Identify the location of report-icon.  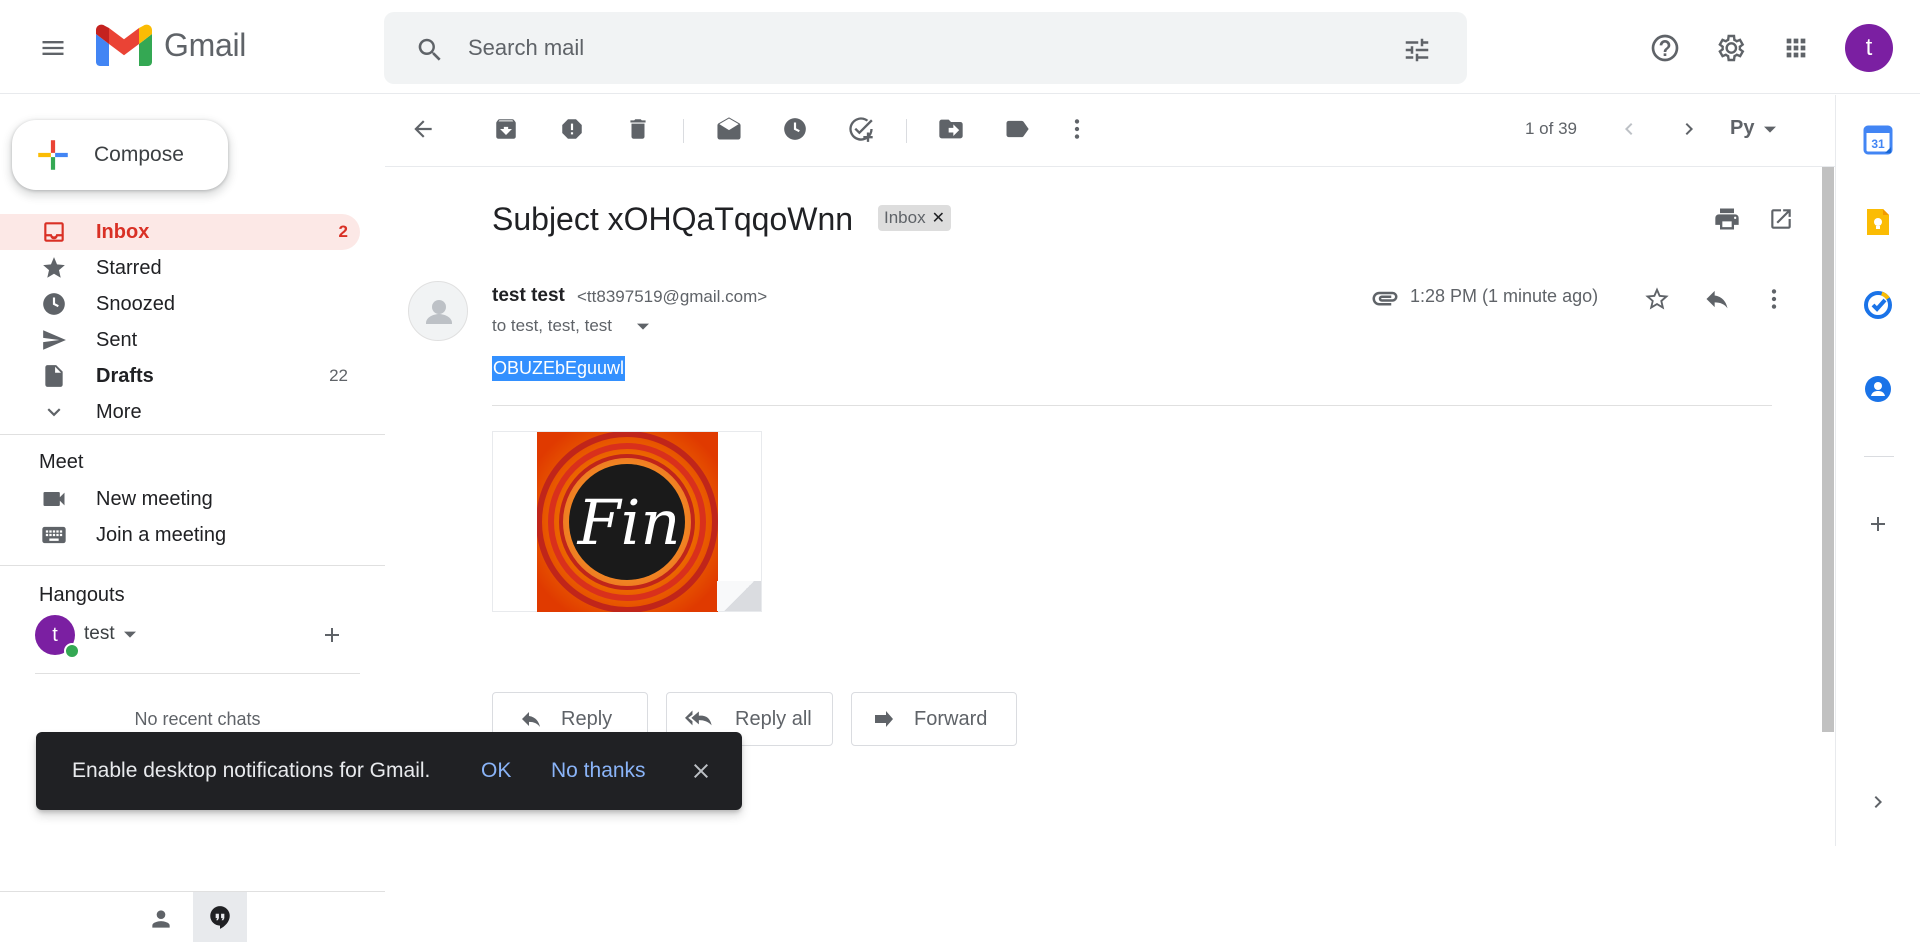
(572, 129).